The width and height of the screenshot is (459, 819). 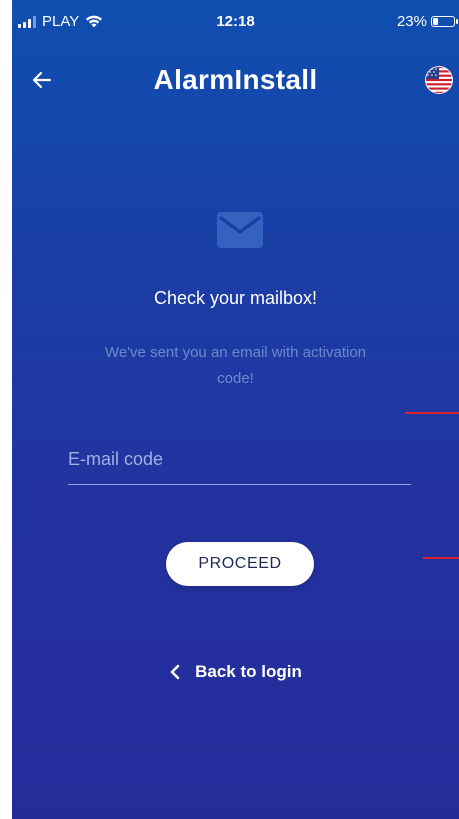 I want to click on us-flag-icon, so click(x=439, y=80).